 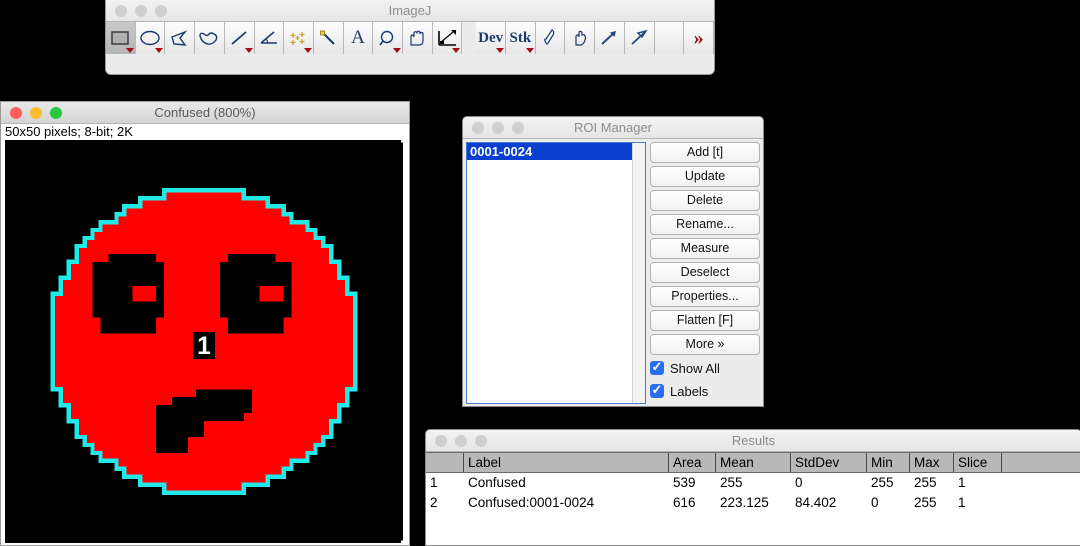 I want to click on results-titlebar: Results, so click(x=753, y=441).